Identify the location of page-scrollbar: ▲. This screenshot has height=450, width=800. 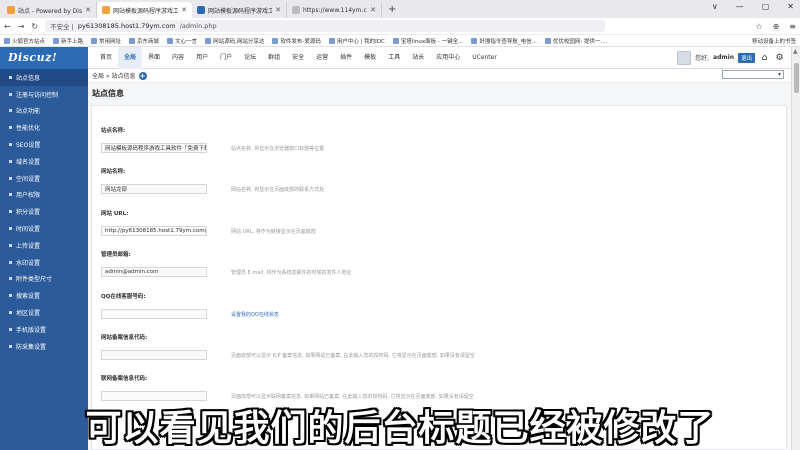
(795, 248).